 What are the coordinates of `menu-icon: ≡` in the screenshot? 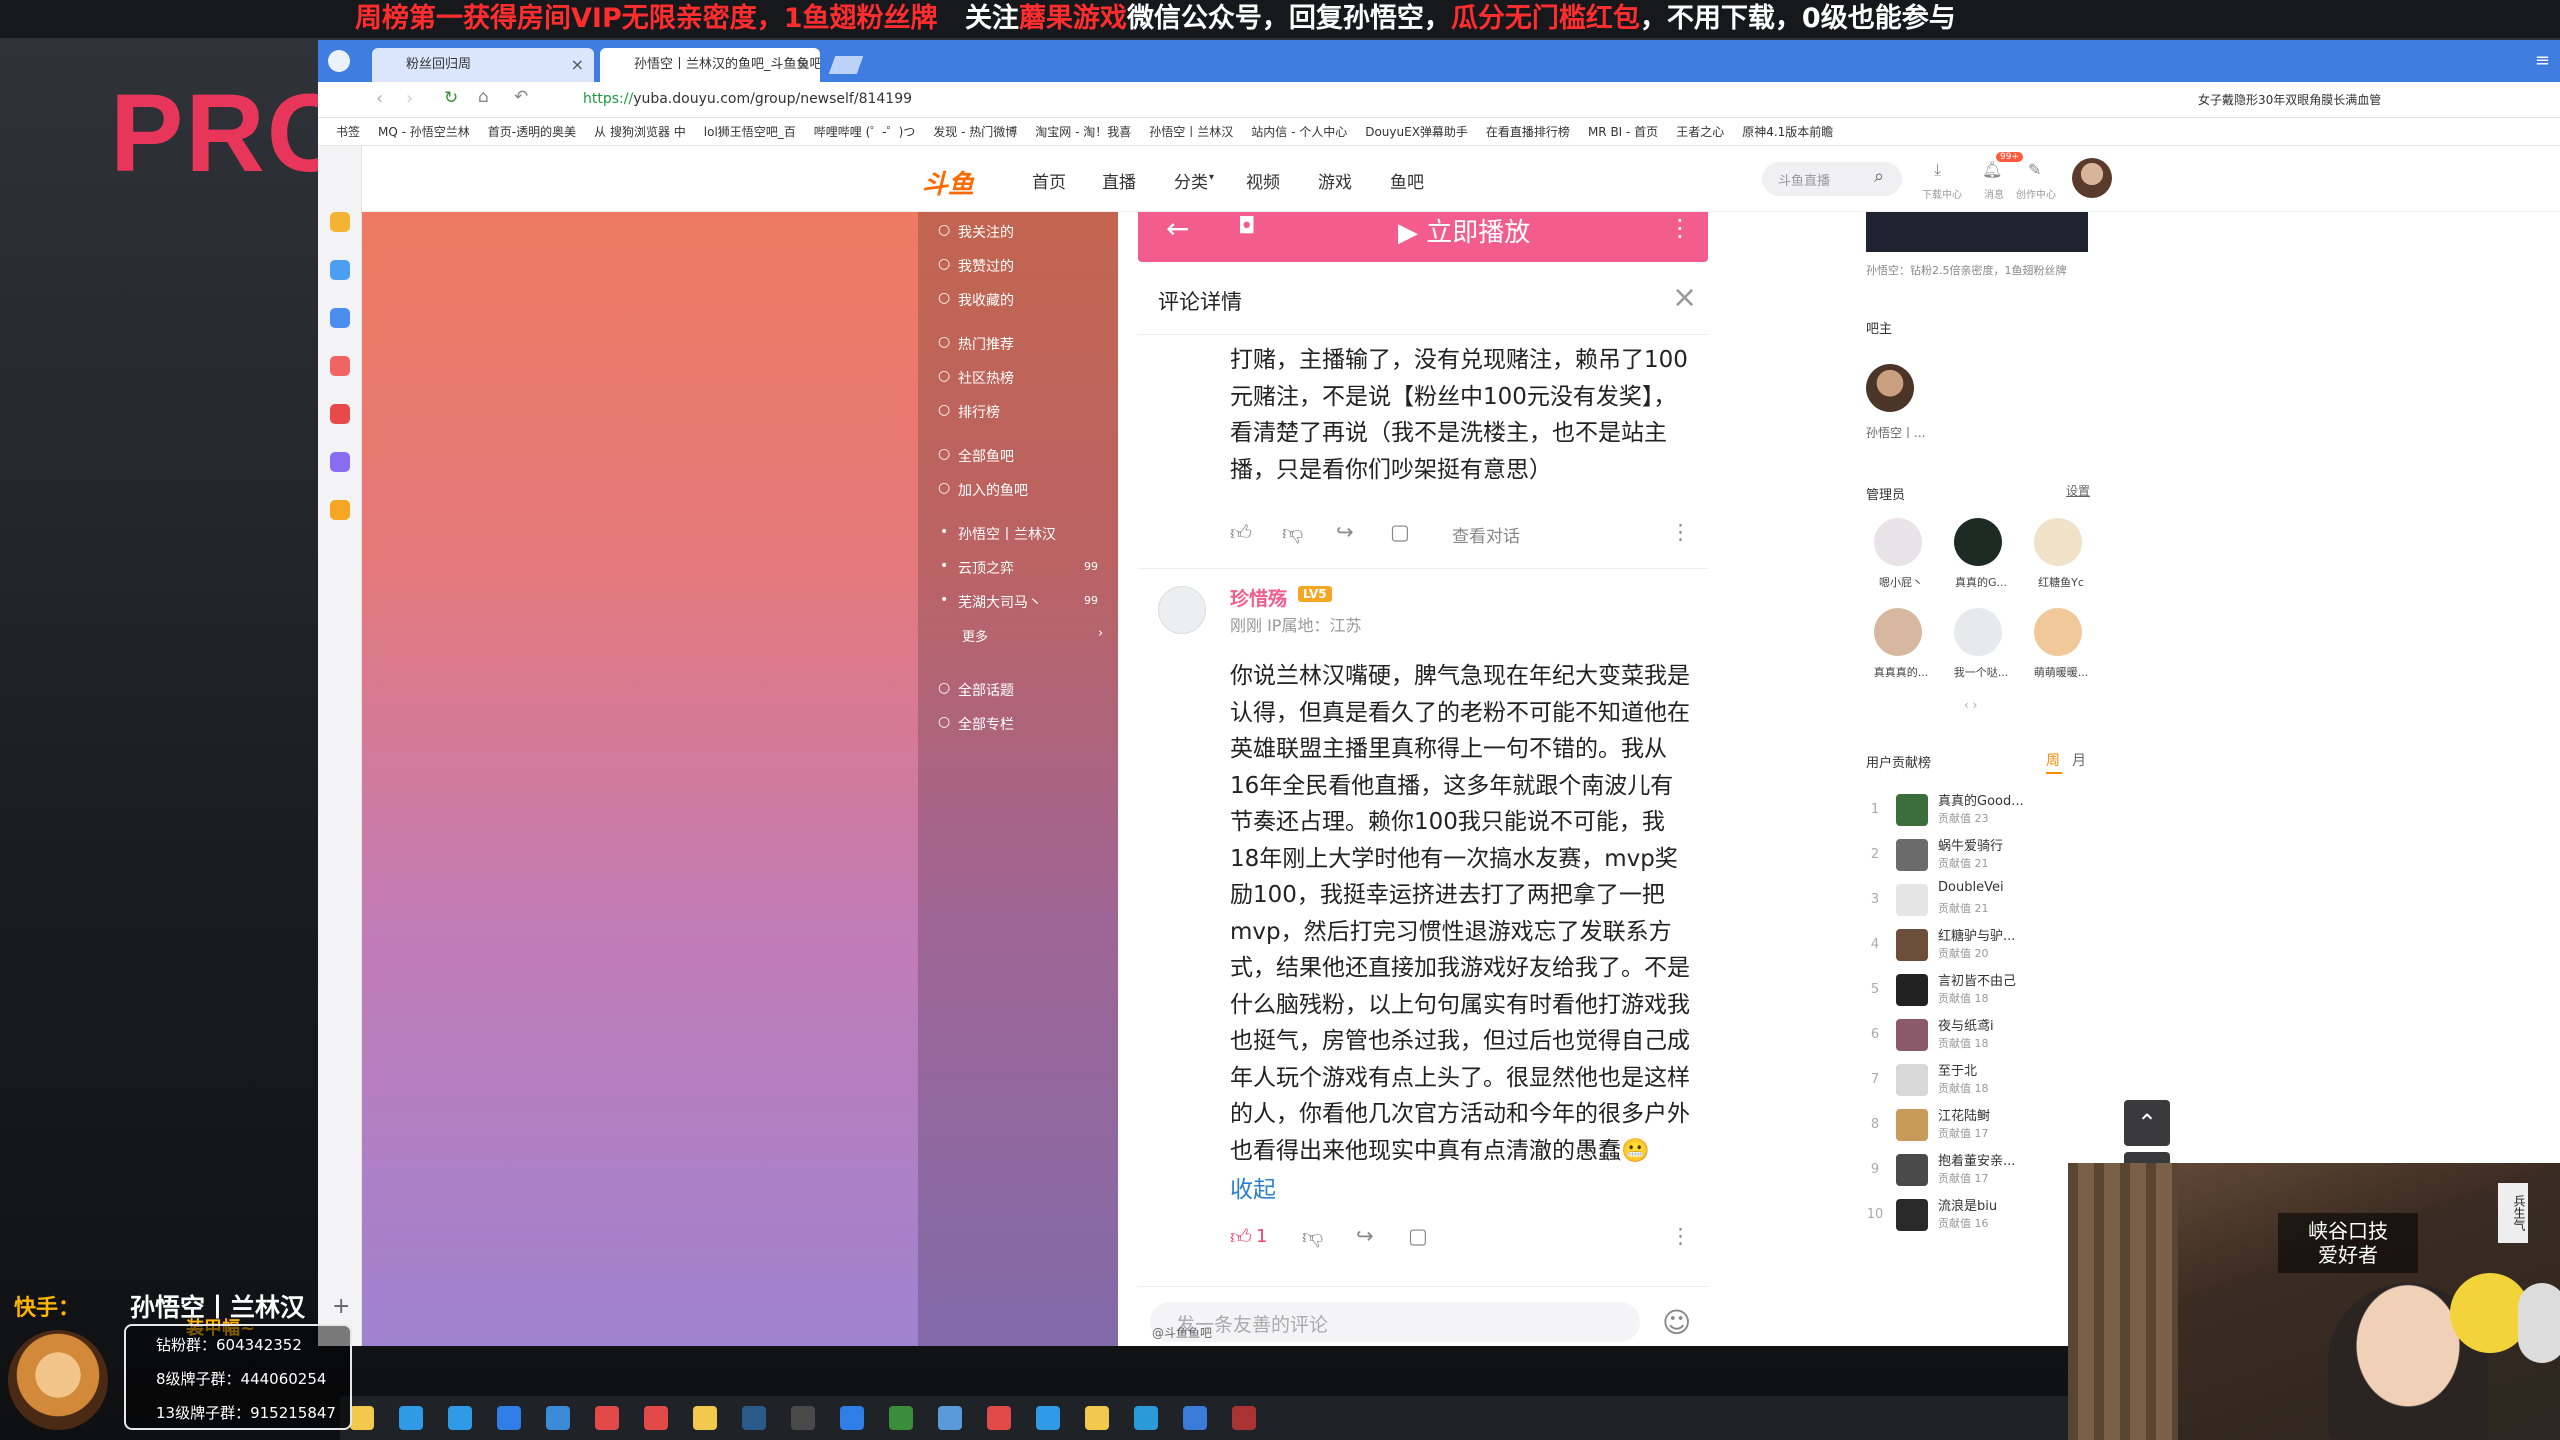 It's located at (2542, 60).